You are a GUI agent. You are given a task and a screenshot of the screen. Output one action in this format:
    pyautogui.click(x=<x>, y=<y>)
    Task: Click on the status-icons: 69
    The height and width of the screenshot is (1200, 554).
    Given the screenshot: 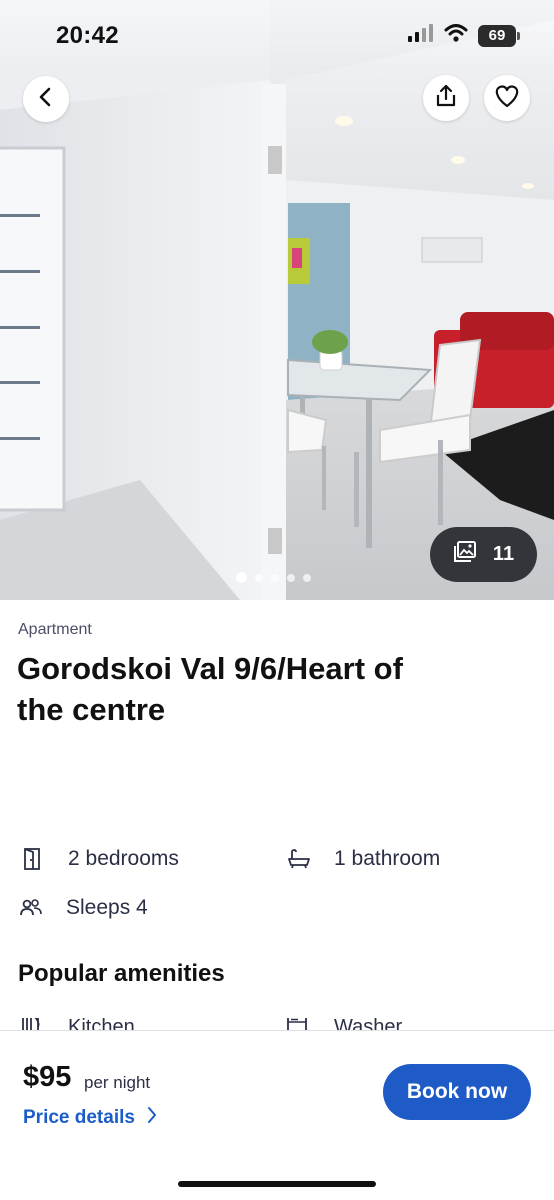 What is the action you would take?
    pyautogui.click(x=464, y=35)
    